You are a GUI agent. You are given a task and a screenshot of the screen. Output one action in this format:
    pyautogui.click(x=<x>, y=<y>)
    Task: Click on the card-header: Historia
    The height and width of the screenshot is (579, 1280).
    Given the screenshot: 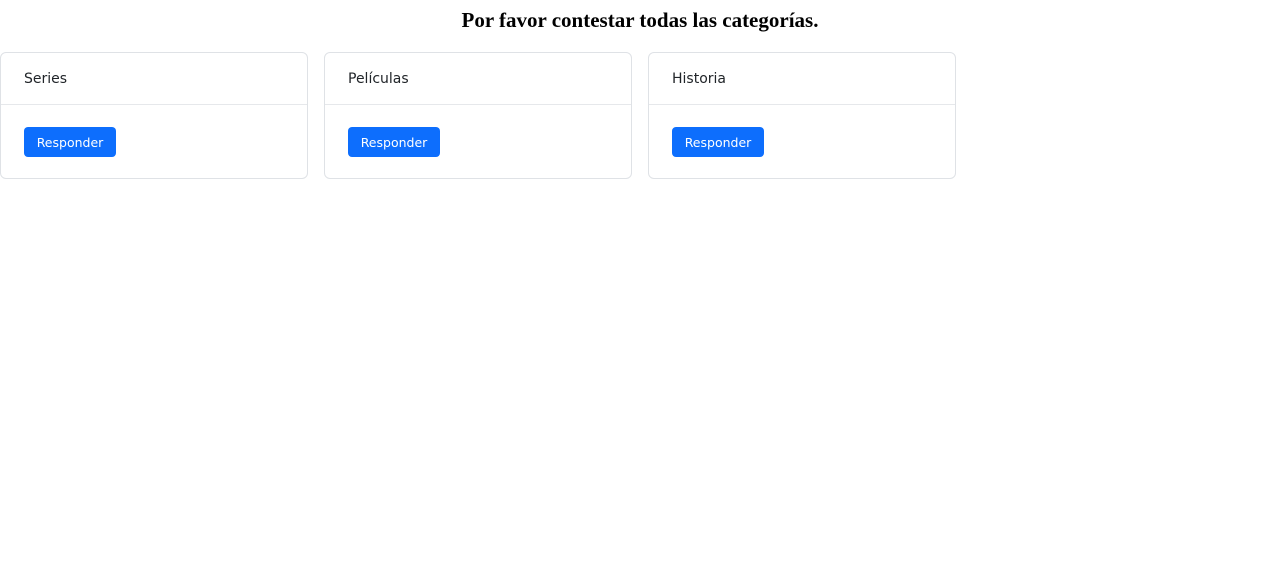 What is the action you would take?
    pyautogui.click(x=802, y=79)
    